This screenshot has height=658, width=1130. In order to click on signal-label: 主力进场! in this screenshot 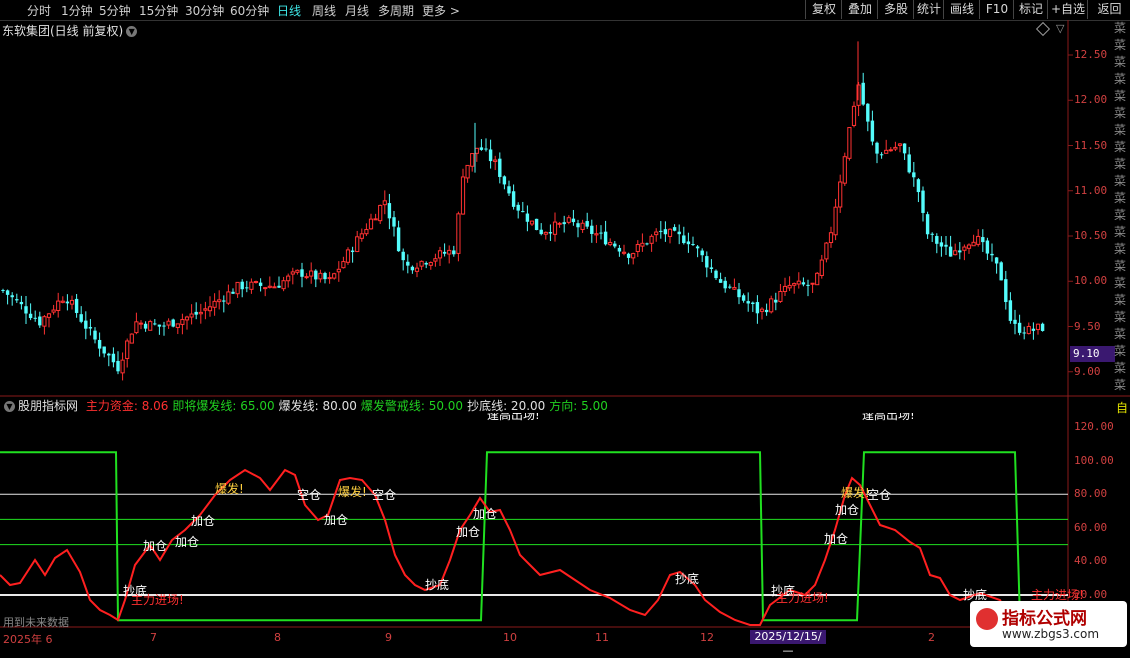, I will do `click(802, 598)`.